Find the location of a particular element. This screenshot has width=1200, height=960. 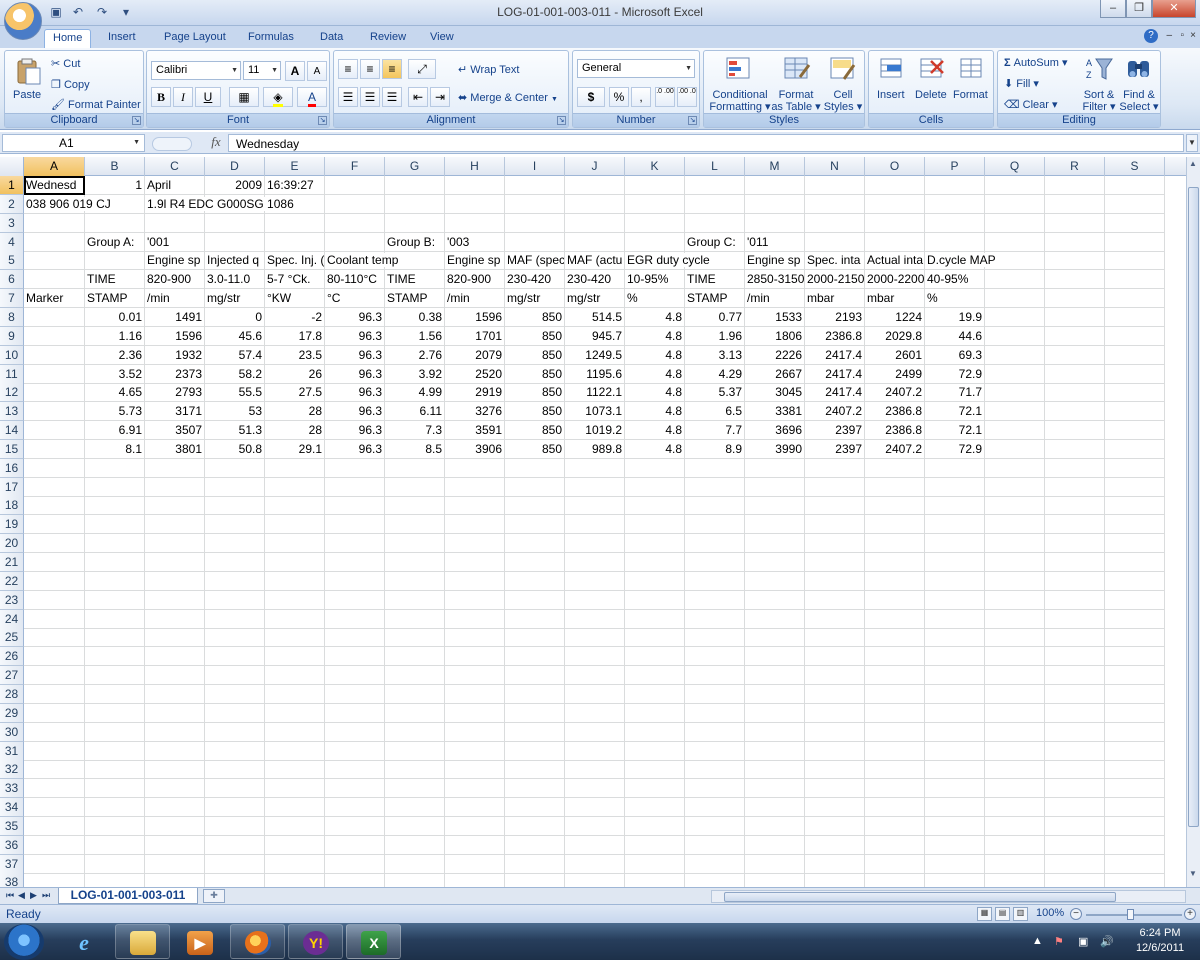

tab-home: Home is located at coordinates (68, 38).